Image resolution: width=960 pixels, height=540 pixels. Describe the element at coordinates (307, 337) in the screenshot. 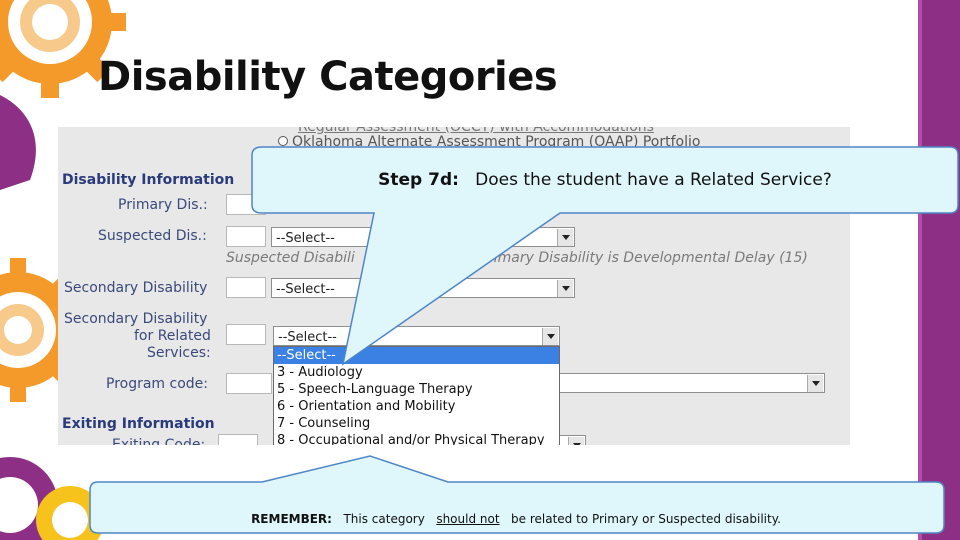

I see `secondary-related-select-value: --Select--` at that location.